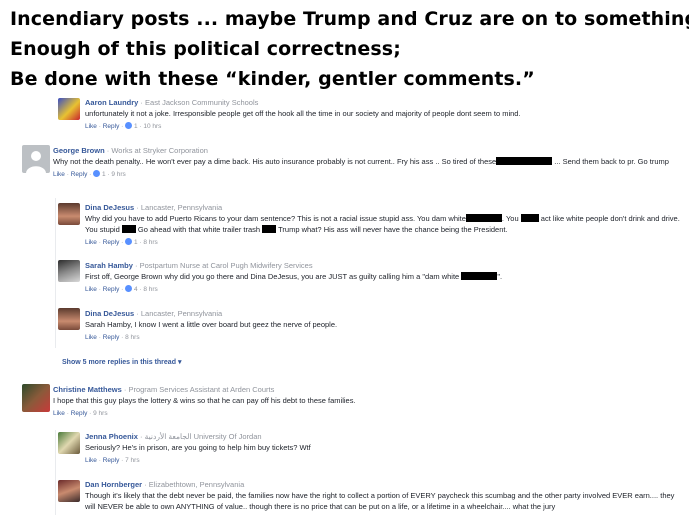  Describe the element at coordinates (179, 362) in the screenshot. I see `chevron-down-icon: ▾` at that location.